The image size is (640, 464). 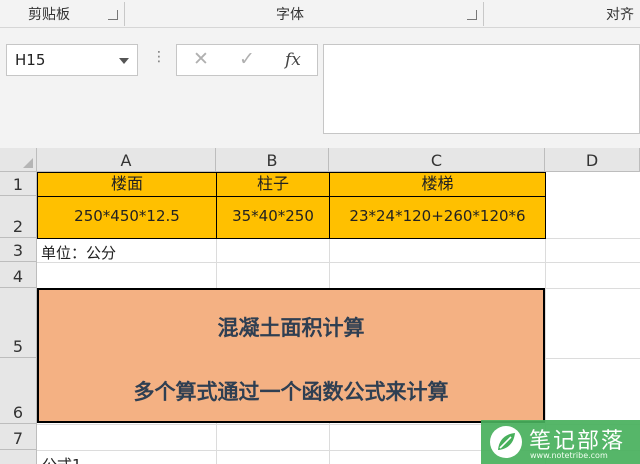 I want to click on row-header-1: 1, so click(x=18, y=184).